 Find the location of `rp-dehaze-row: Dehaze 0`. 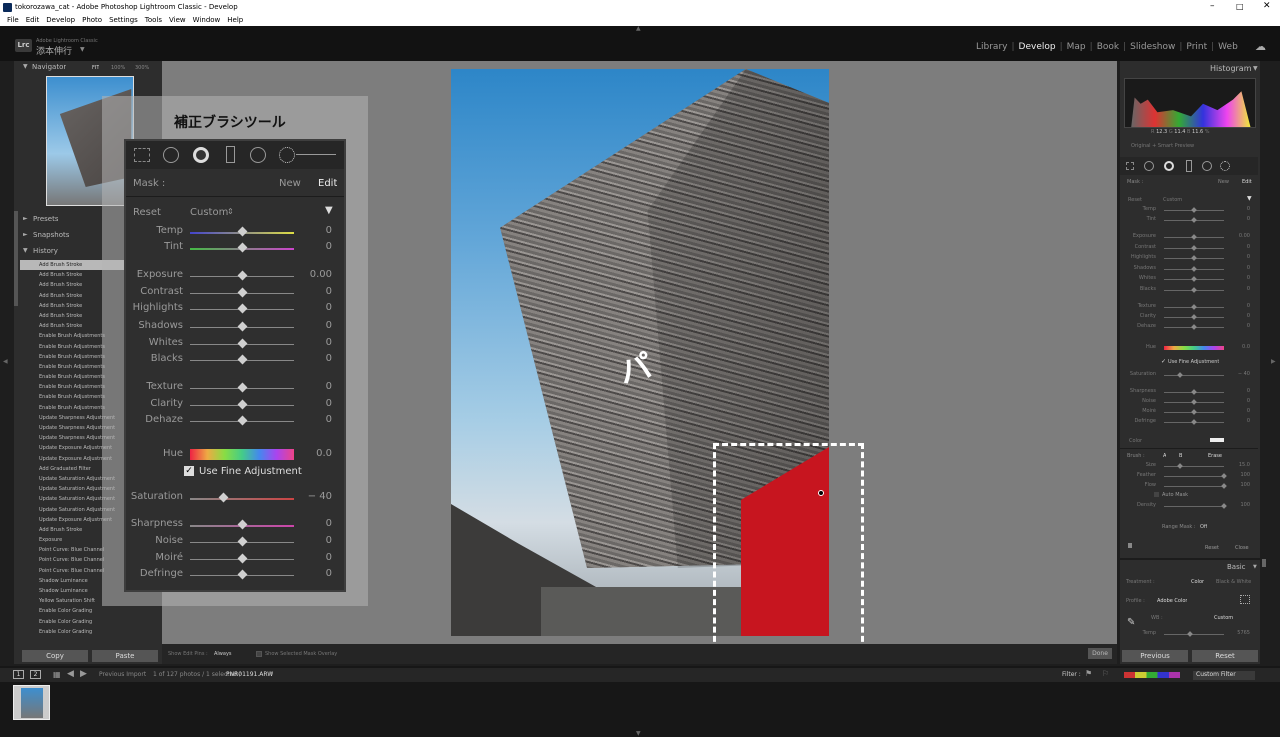

rp-dehaze-row: Dehaze 0 is located at coordinates (1185, 327).